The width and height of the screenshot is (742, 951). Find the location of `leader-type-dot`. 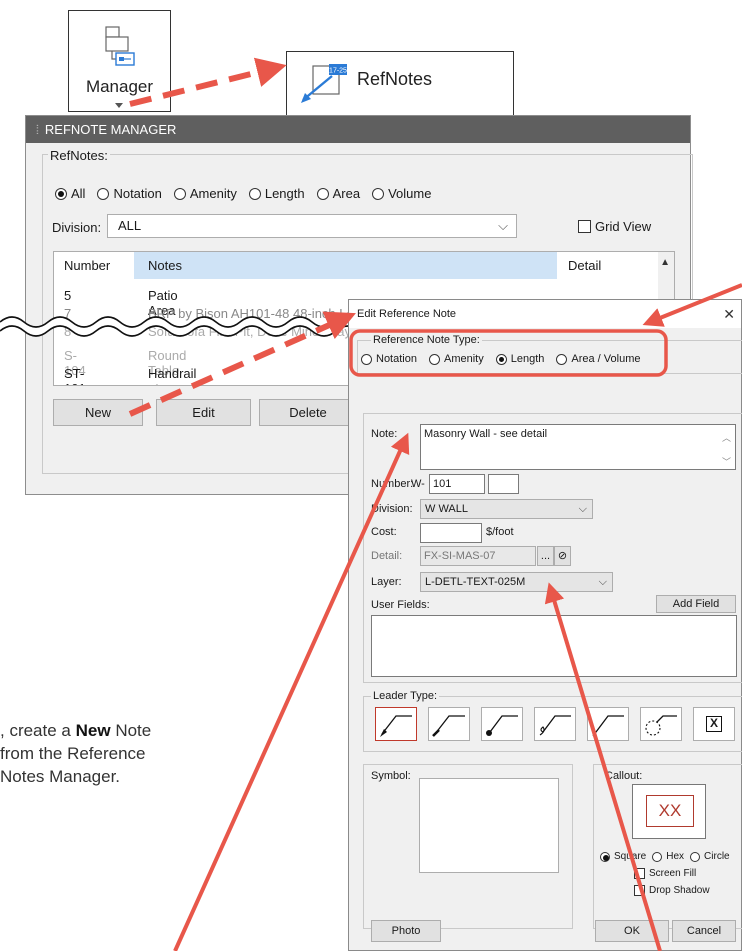

leader-type-dot is located at coordinates (502, 724).